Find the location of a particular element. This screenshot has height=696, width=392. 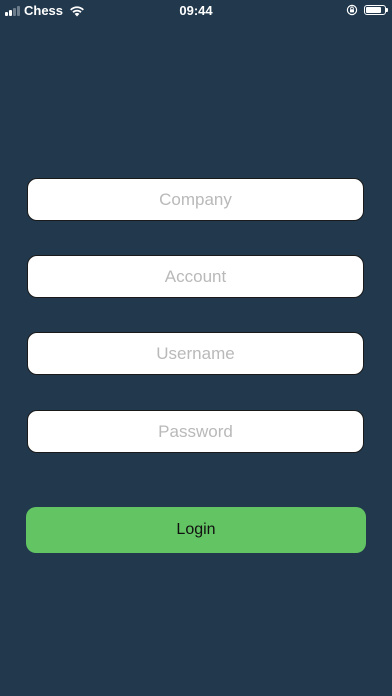

status-bar-right is located at coordinates (367, 10).